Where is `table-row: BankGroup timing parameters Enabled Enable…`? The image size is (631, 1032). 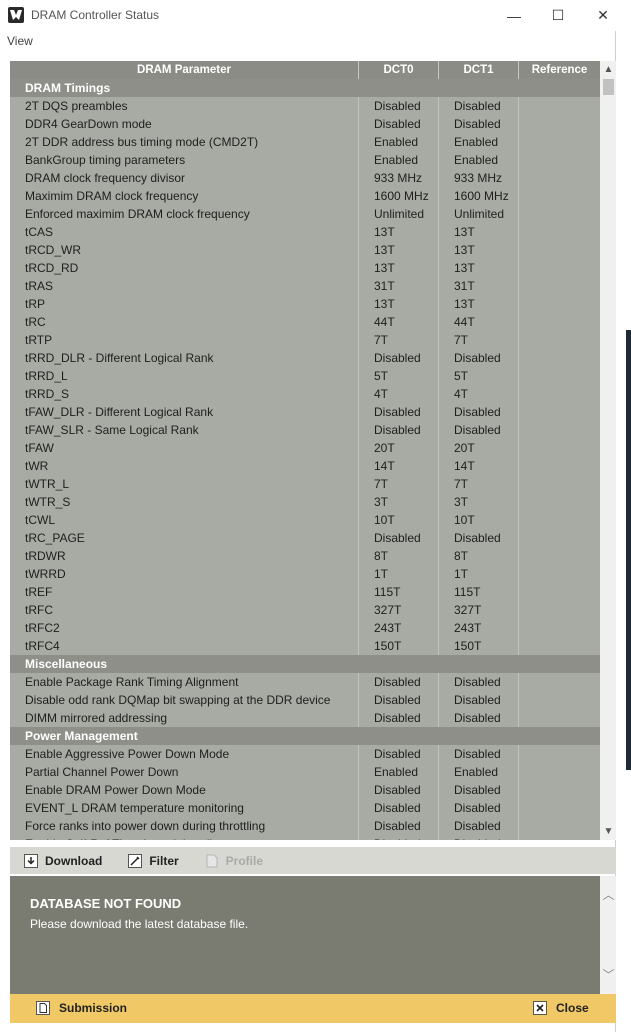
table-row: BankGroup timing parameters Enabled Enable… is located at coordinates (305, 160).